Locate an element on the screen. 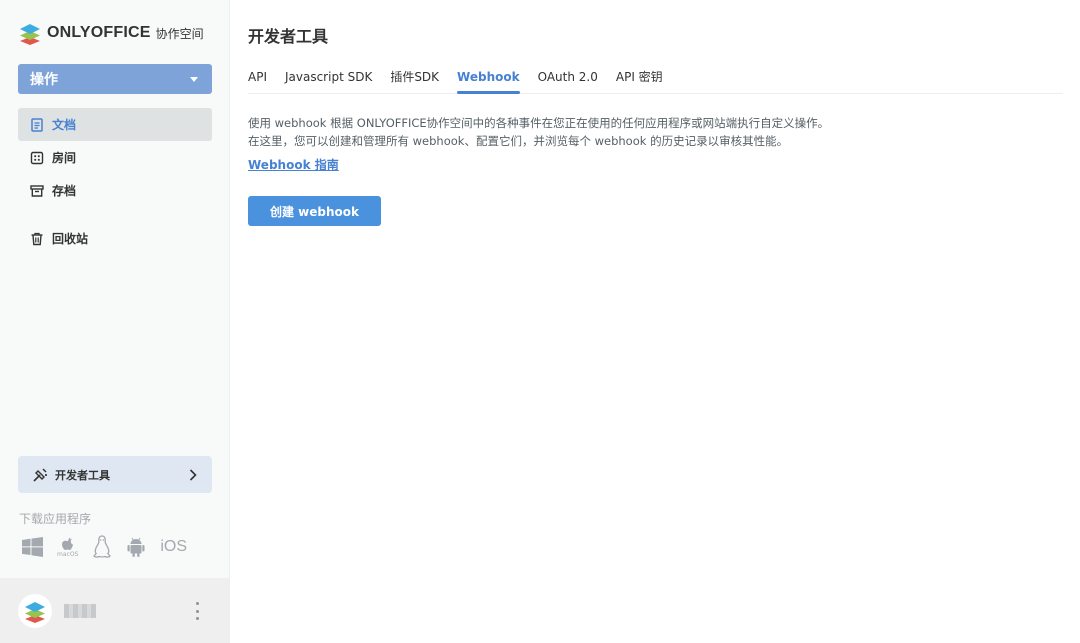 This screenshot has width=1080, height=643. developer-tools-button: 开发者工具 is located at coordinates (115, 474).